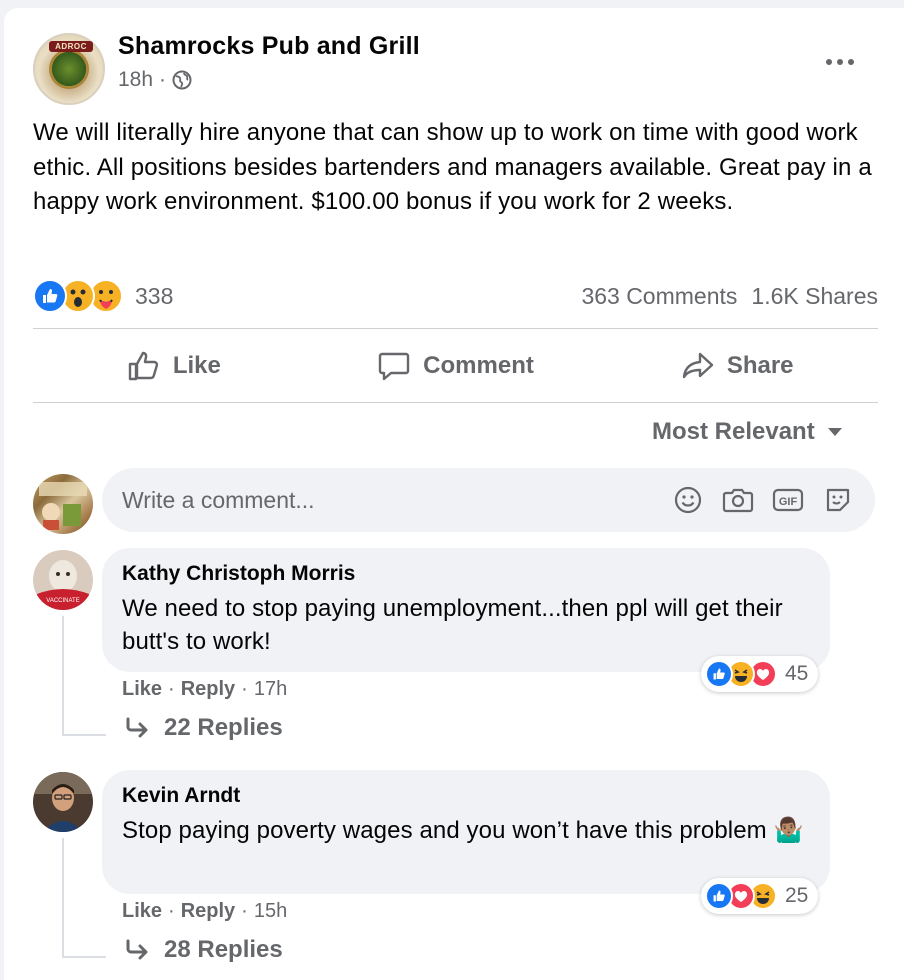  I want to click on comment-label: Comment, so click(478, 365).